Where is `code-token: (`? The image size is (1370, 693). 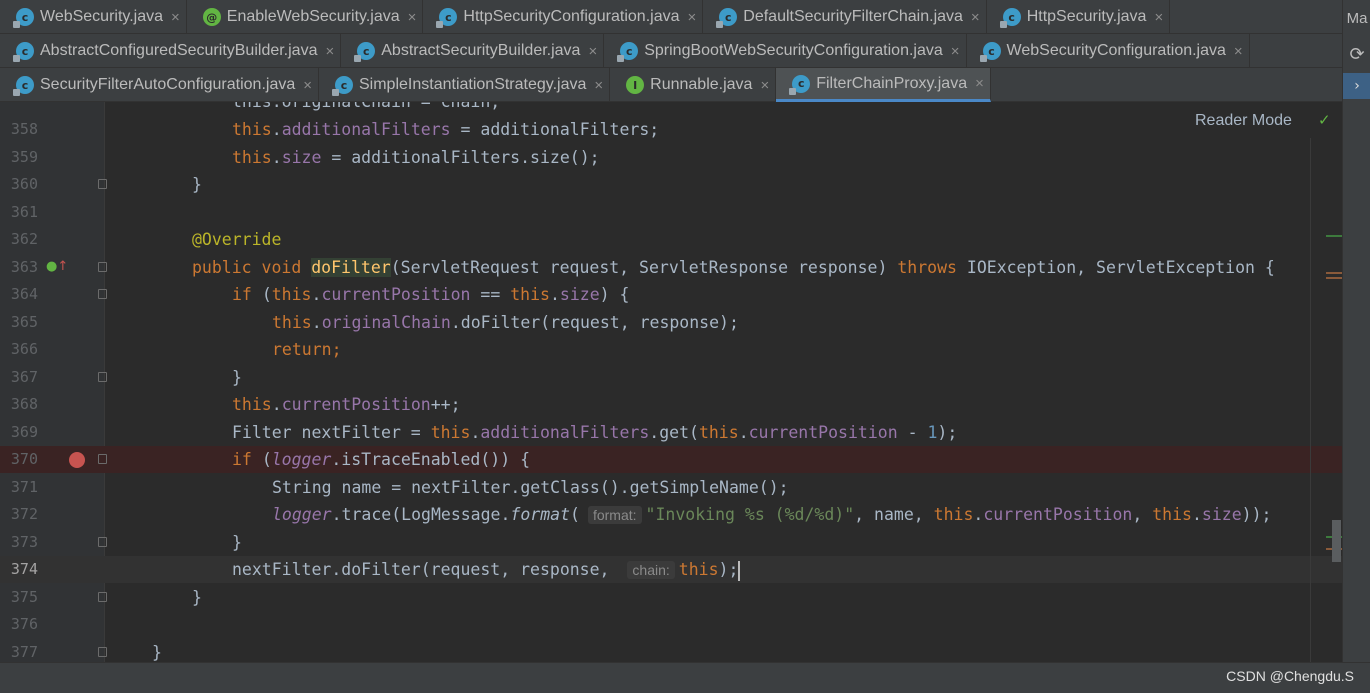 code-token: ( is located at coordinates (266, 294).